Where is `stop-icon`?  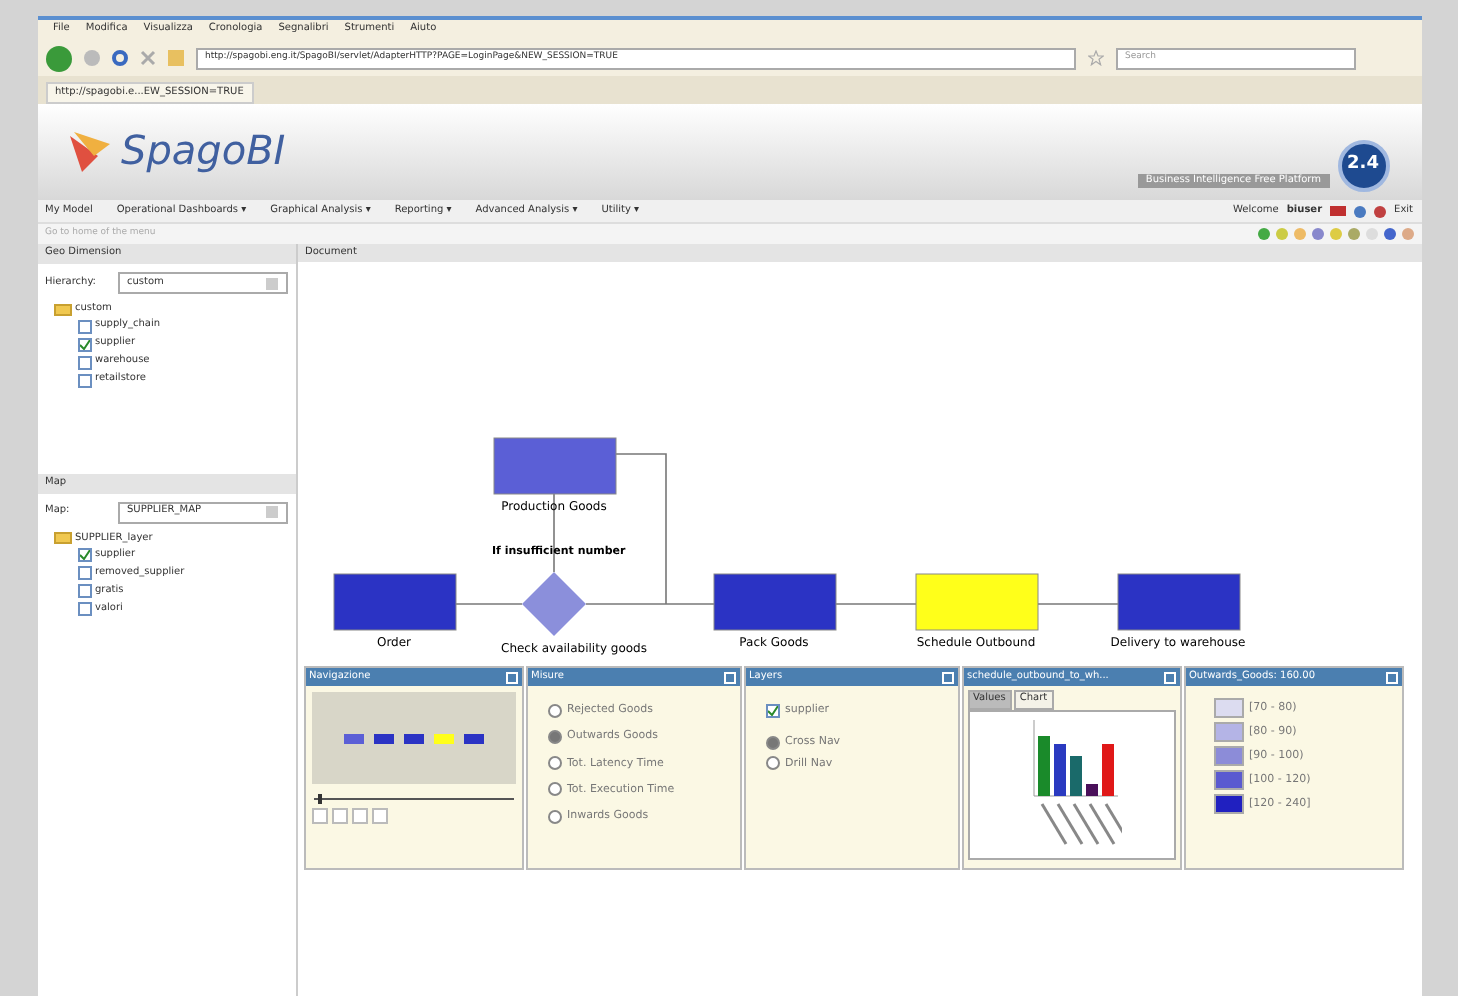
stop-icon is located at coordinates (147, 58).